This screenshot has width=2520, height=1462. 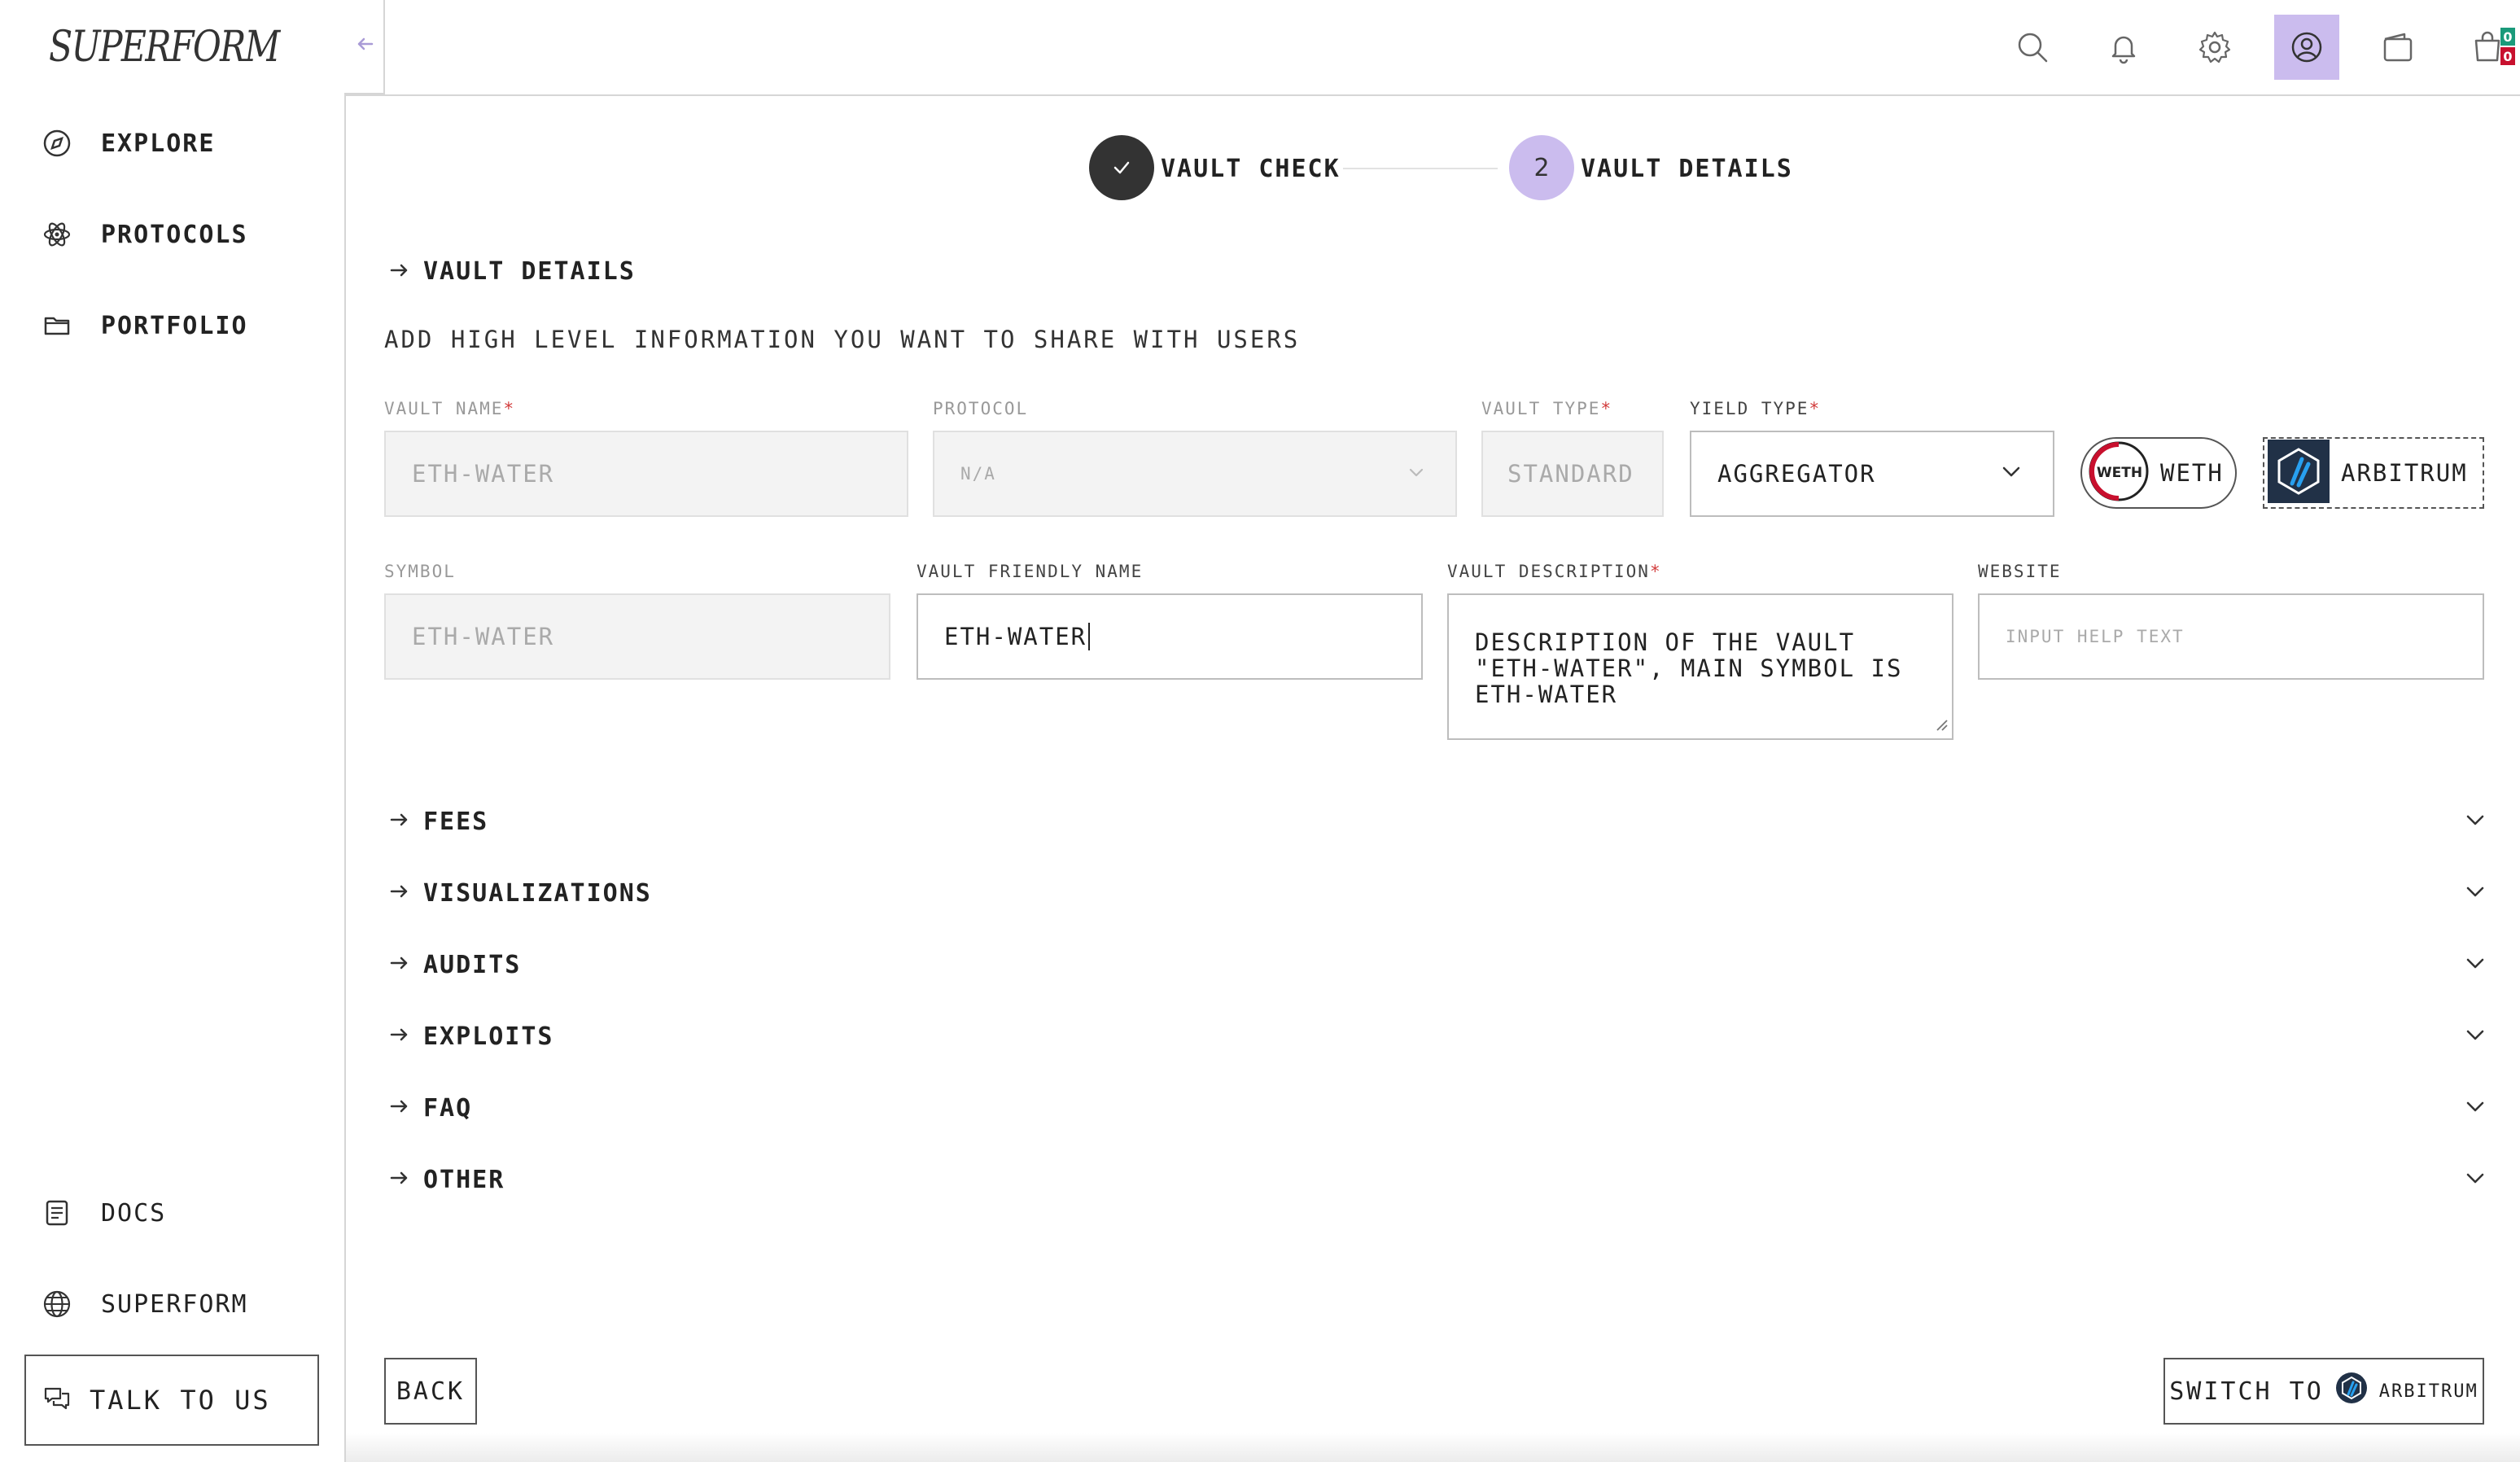 What do you see at coordinates (2428, 1391) in the screenshot?
I see `switch-network-name: ARBITRUM` at bounding box center [2428, 1391].